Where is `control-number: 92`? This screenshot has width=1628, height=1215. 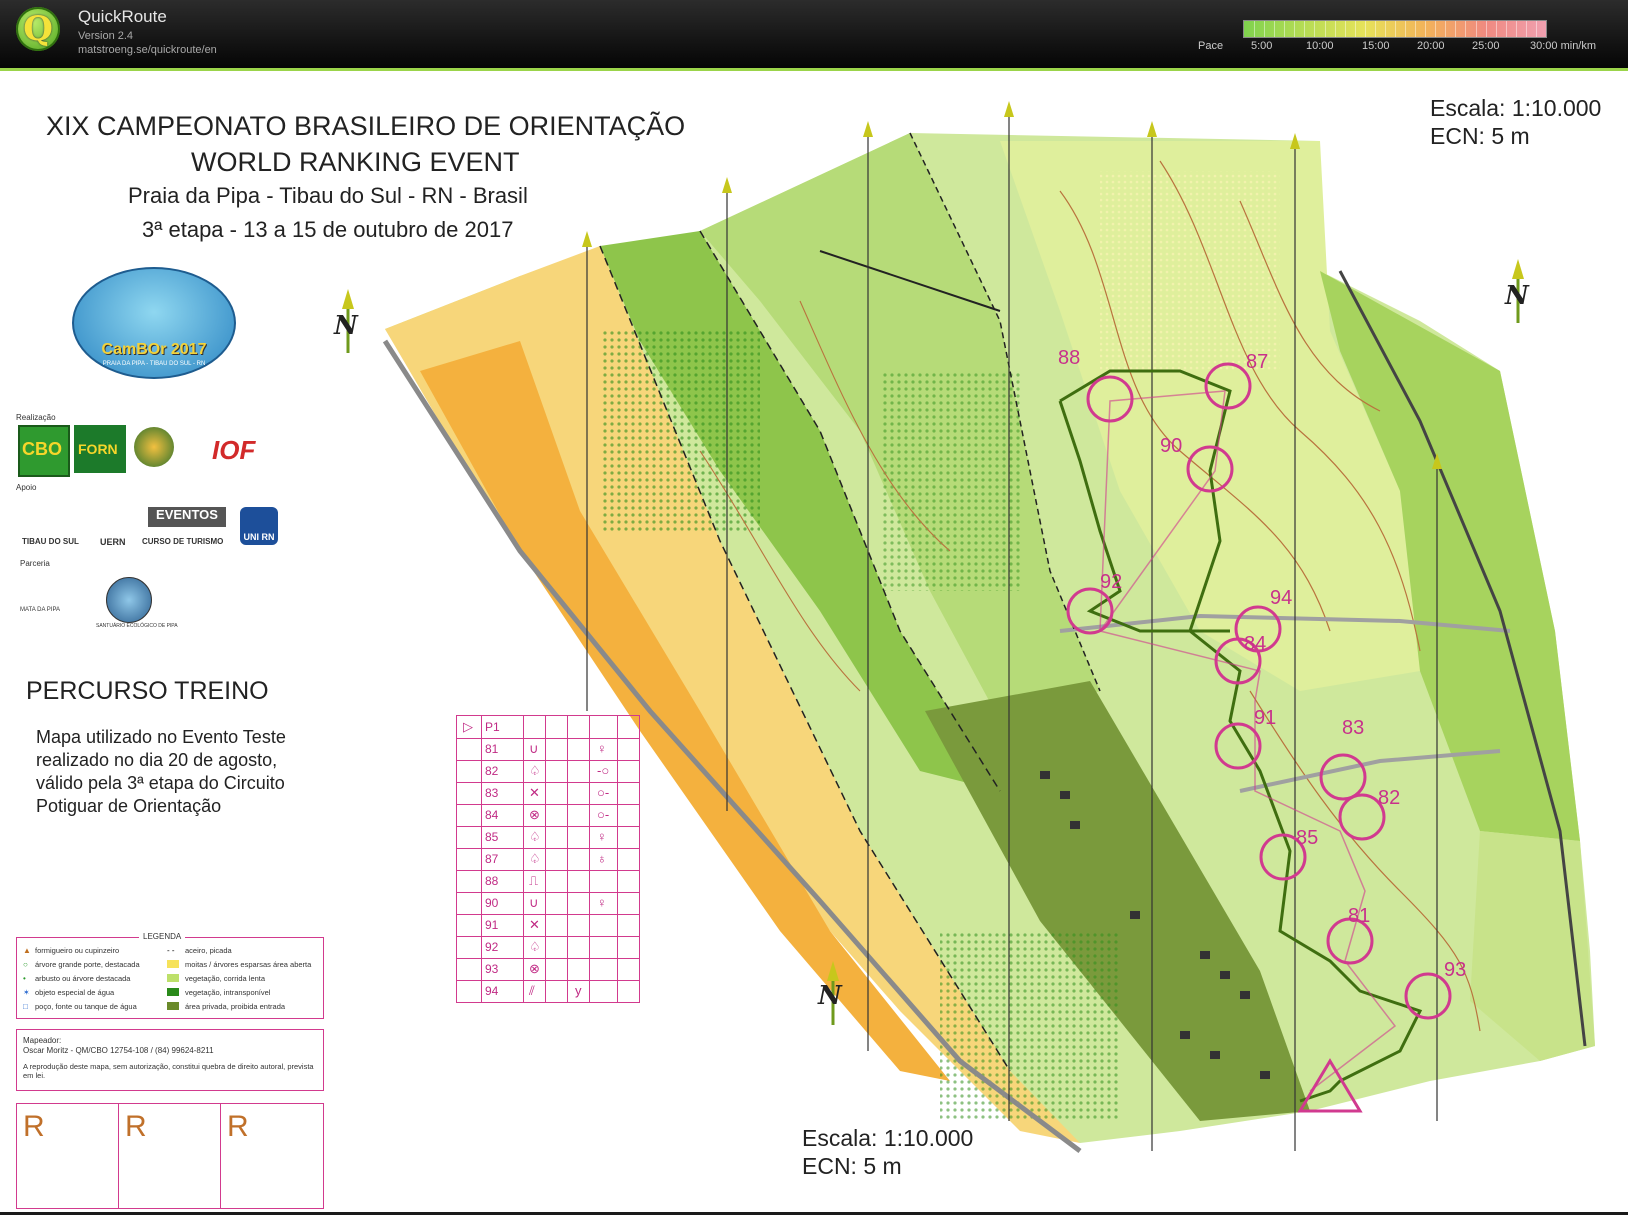
control-number: 92 is located at coordinates (1111, 582).